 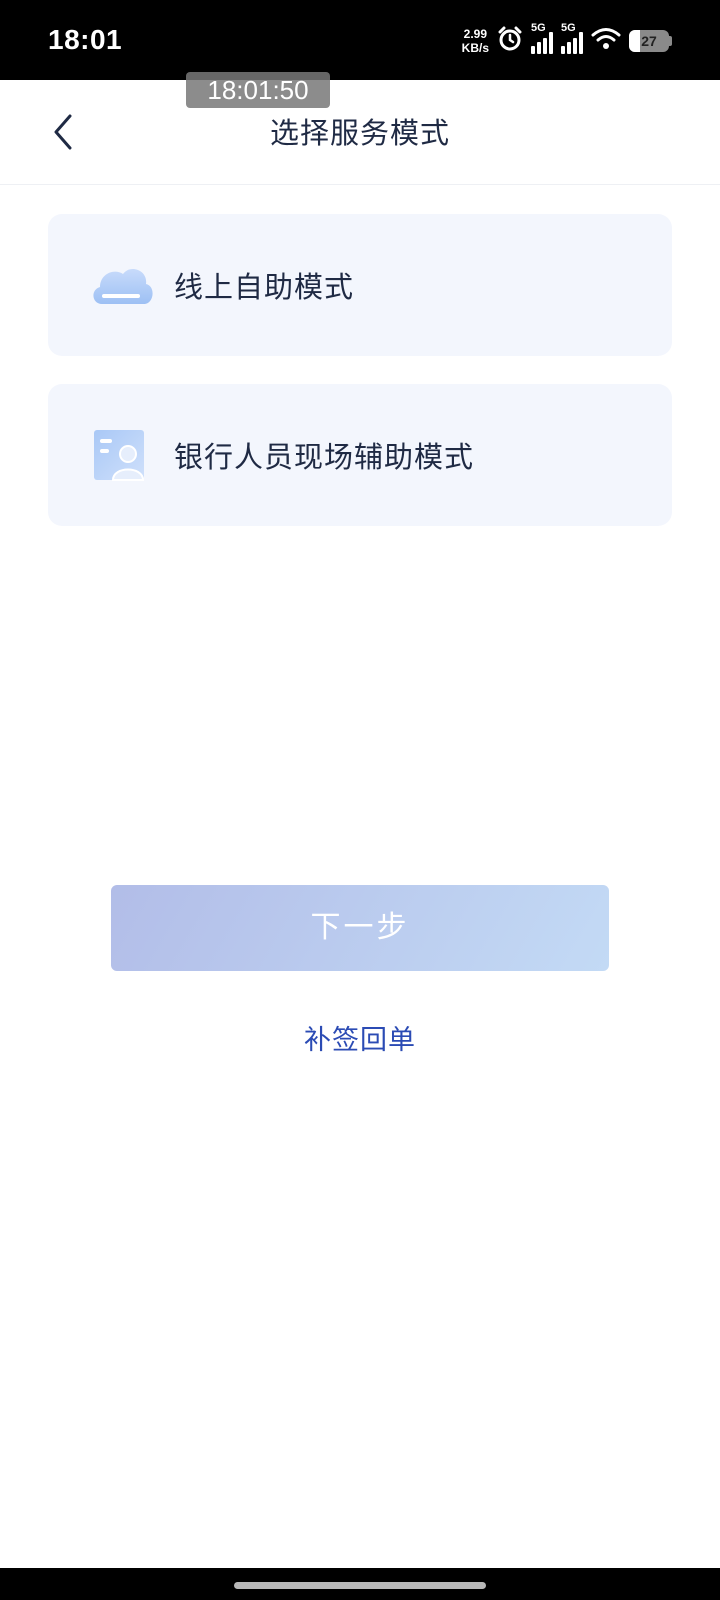 I want to click on status-icons: 2.99 KB/s 5G 5G 27, so click(x=567, y=39).